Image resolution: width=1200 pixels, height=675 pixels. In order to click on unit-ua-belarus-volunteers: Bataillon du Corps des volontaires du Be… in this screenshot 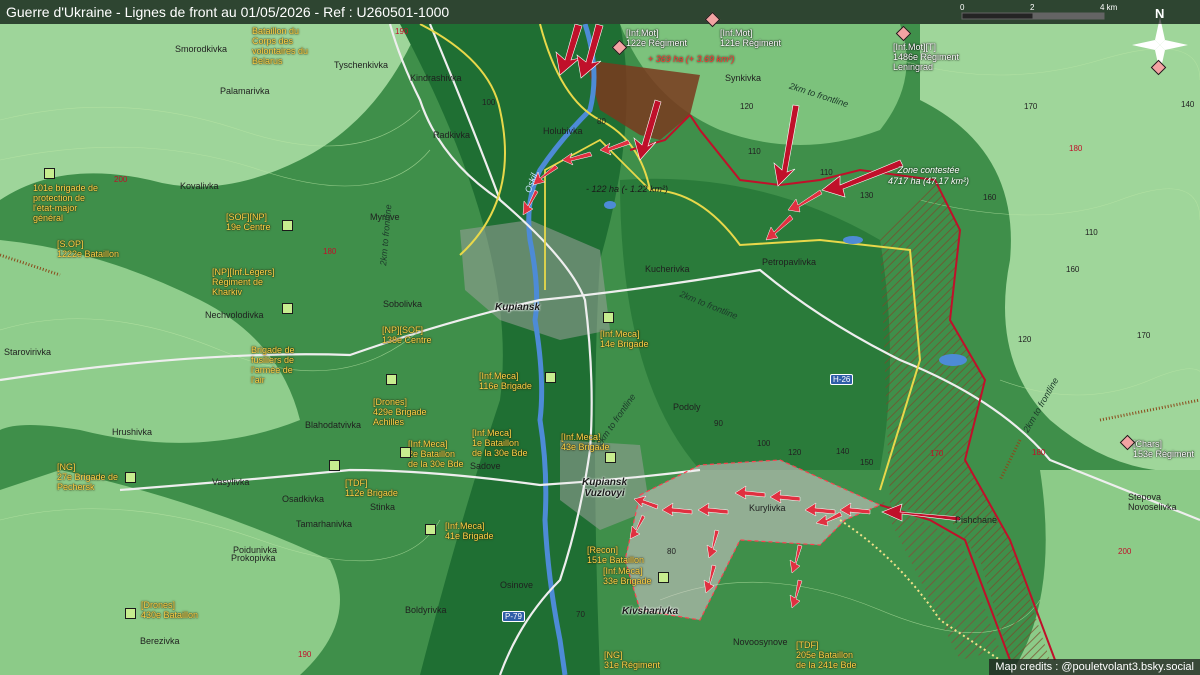, I will do `click(280, 46)`.